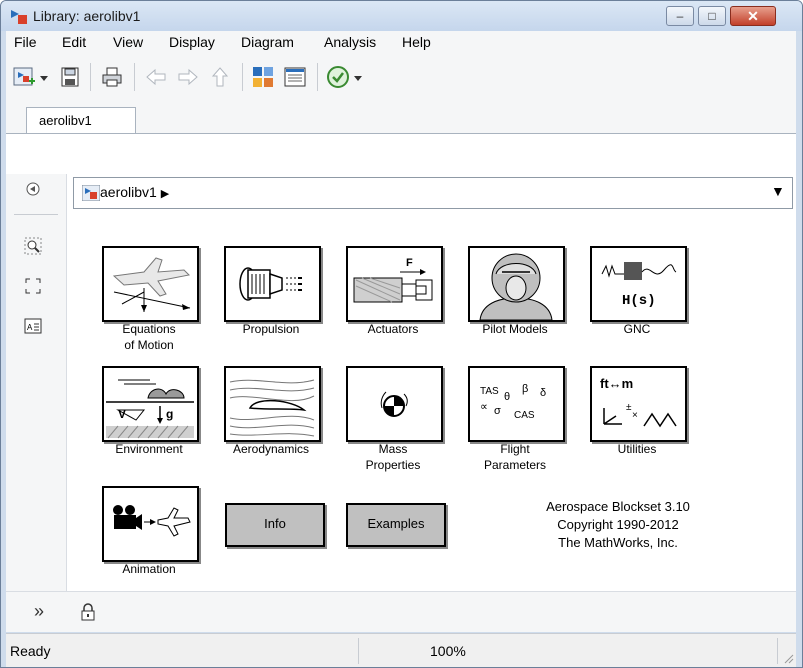 This screenshot has height=668, width=803. Describe the element at coordinates (25, 42) in the screenshot. I see `menu-file: File` at that location.